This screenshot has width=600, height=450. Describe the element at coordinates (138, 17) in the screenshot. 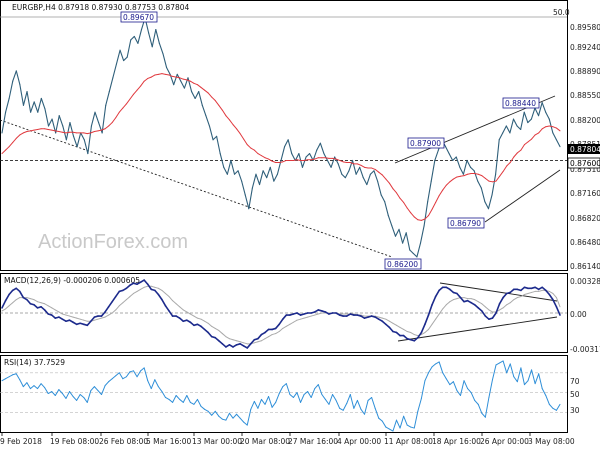

I see `annotation-label: 0.89670` at that location.